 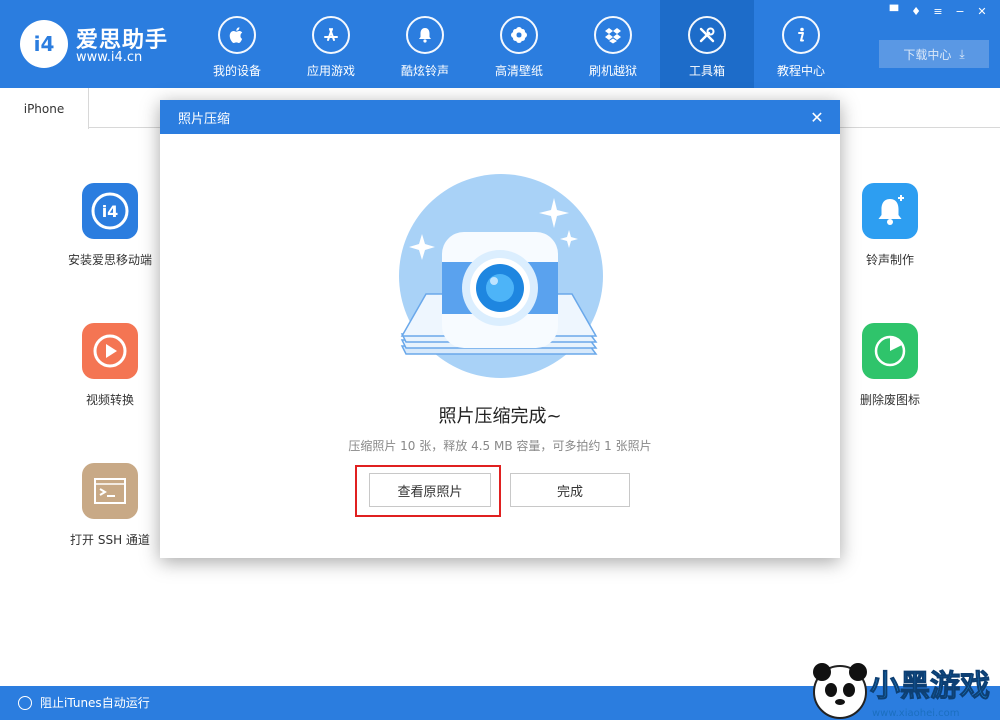 I want to click on play-icon, so click(x=110, y=351).